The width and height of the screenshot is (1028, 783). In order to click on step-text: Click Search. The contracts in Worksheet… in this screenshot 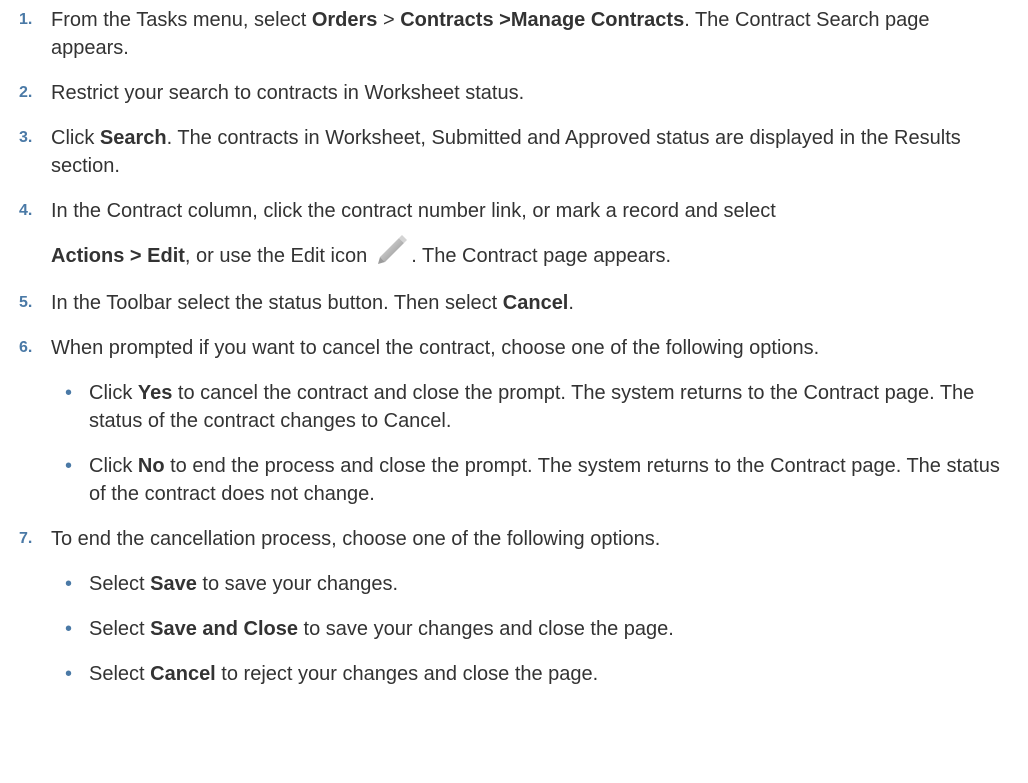, I will do `click(531, 152)`.